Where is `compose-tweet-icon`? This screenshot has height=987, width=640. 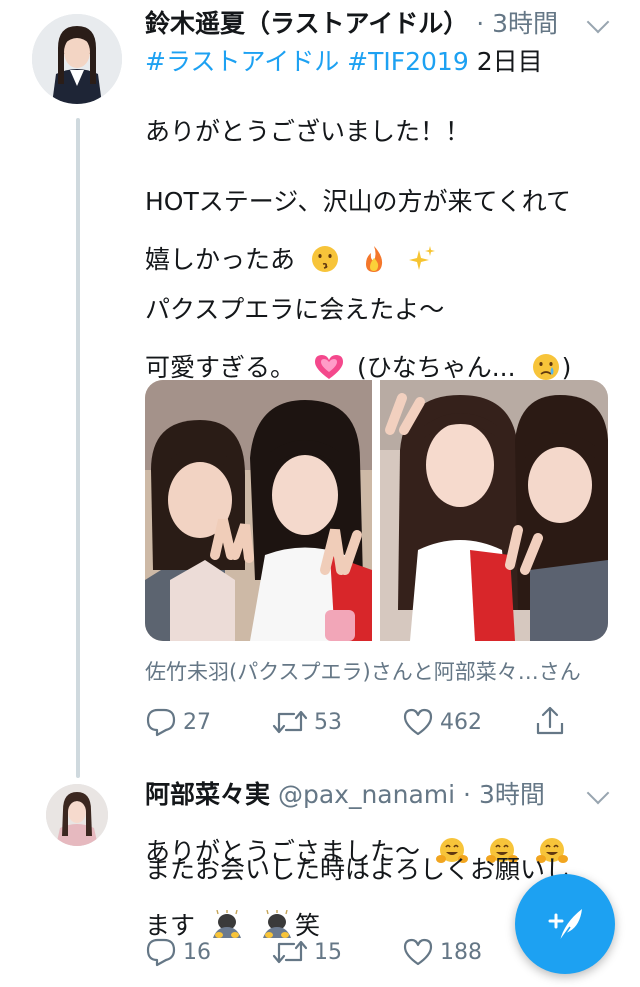 compose-tweet-icon is located at coordinates (565, 925).